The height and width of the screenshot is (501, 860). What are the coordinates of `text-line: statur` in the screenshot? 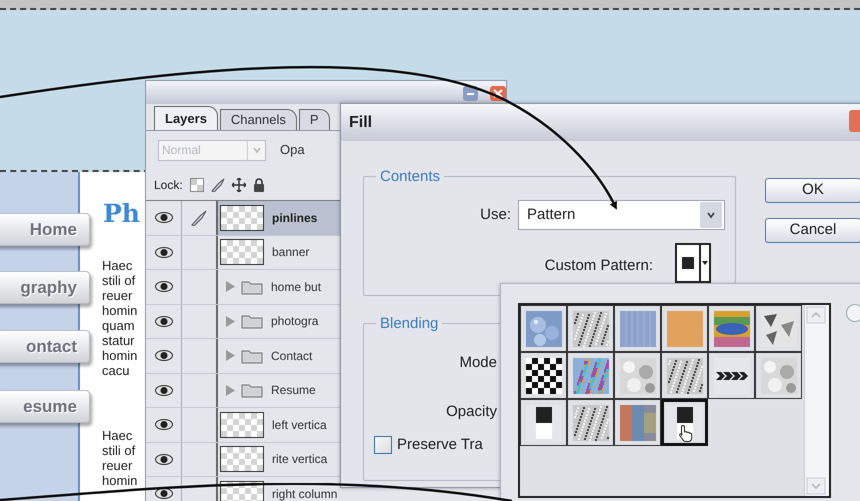 It's located at (119, 340).